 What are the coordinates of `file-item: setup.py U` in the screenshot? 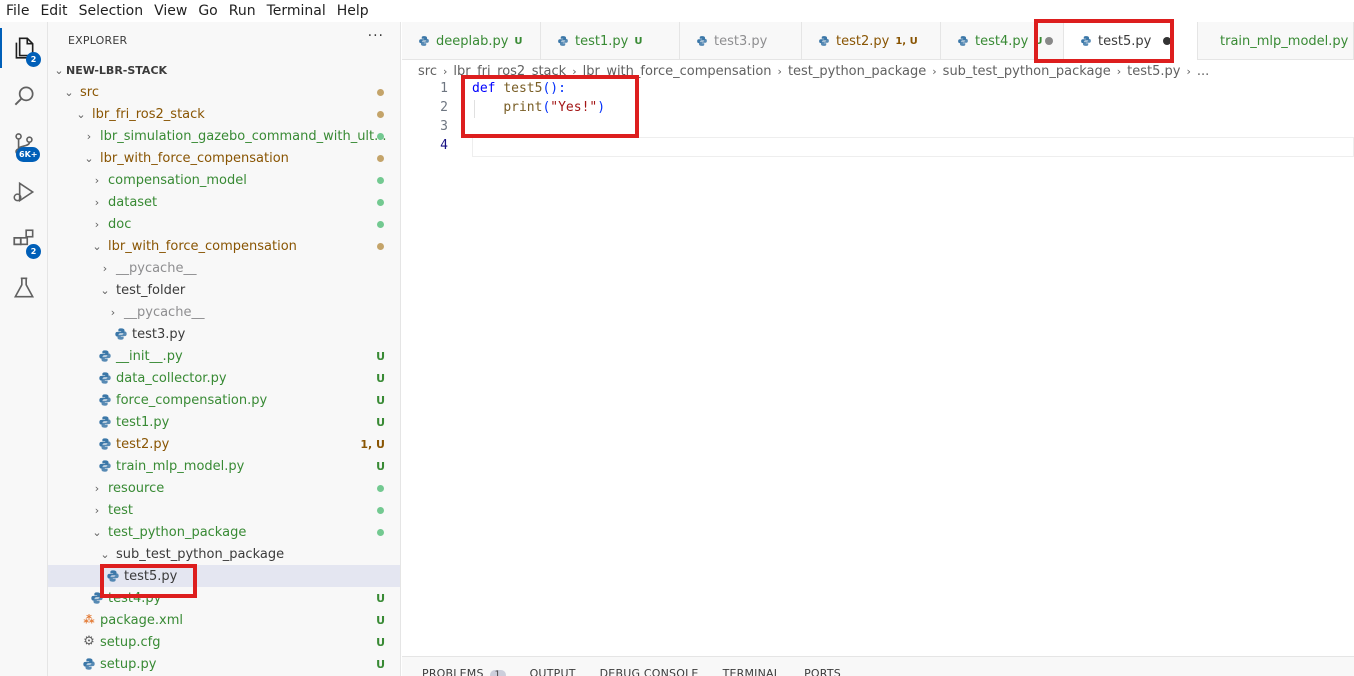 It's located at (224, 664).